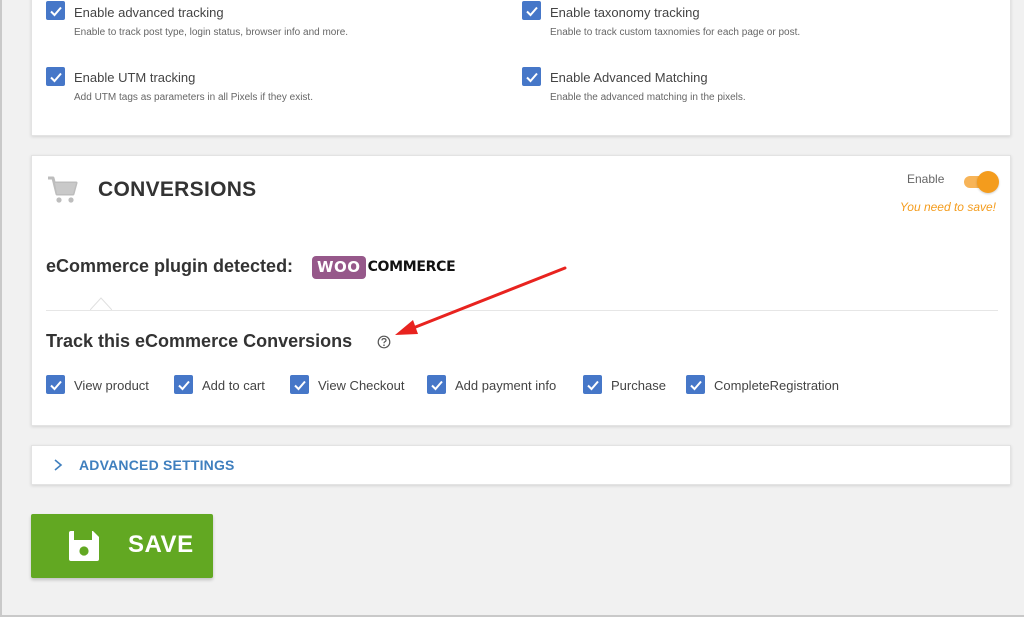 This screenshot has height=617, width=1024. What do you see at coordinates (638, 385) in the screenshot?
I see `event-purchase-label: Purchase` at bounding box center [638, 385].